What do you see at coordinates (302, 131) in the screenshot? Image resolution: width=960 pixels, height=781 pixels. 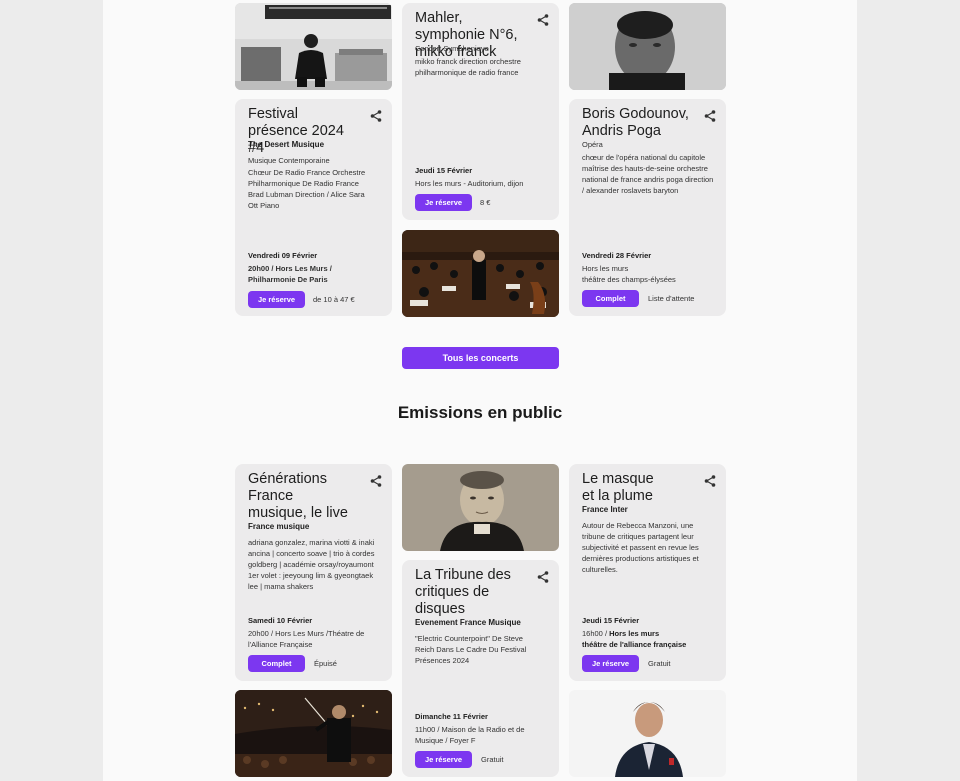 I see `festival-title: Festival présence 2024 #4` at bounding box center [302, 131].